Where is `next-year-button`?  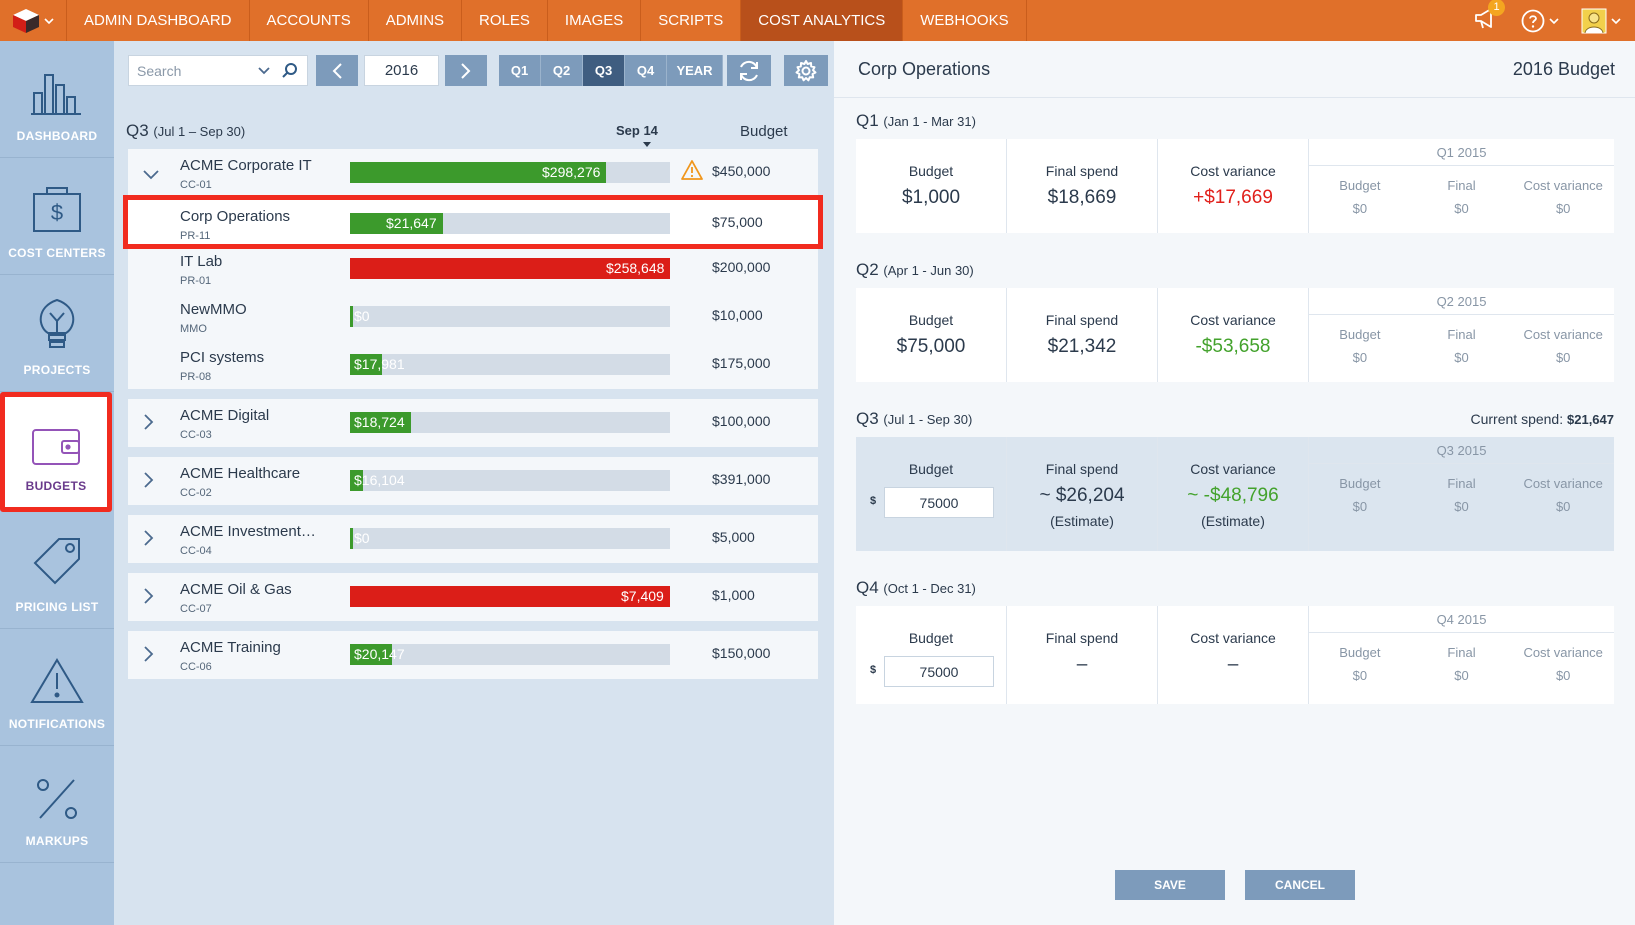
next-year-button is located at coordinates (466, 70).